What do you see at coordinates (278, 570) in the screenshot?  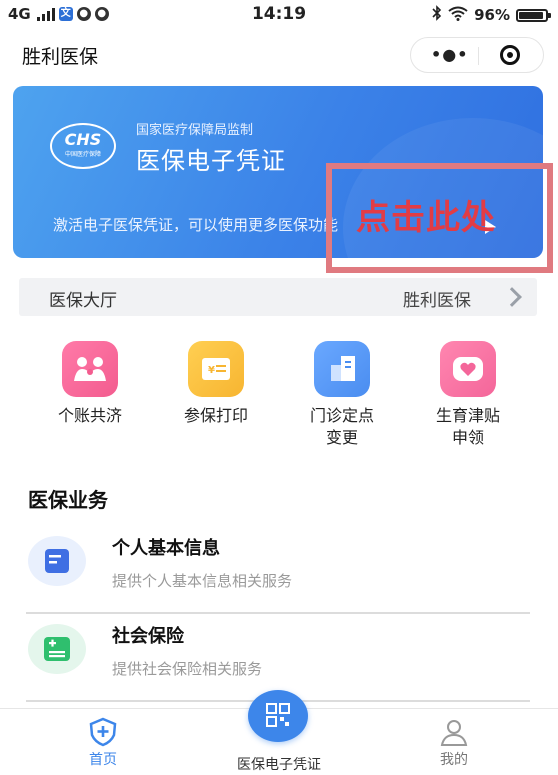 I see `service-item-personal-info: 个人基本信息 提供个人基本信息相关服务` at bounding box center [278, 570].